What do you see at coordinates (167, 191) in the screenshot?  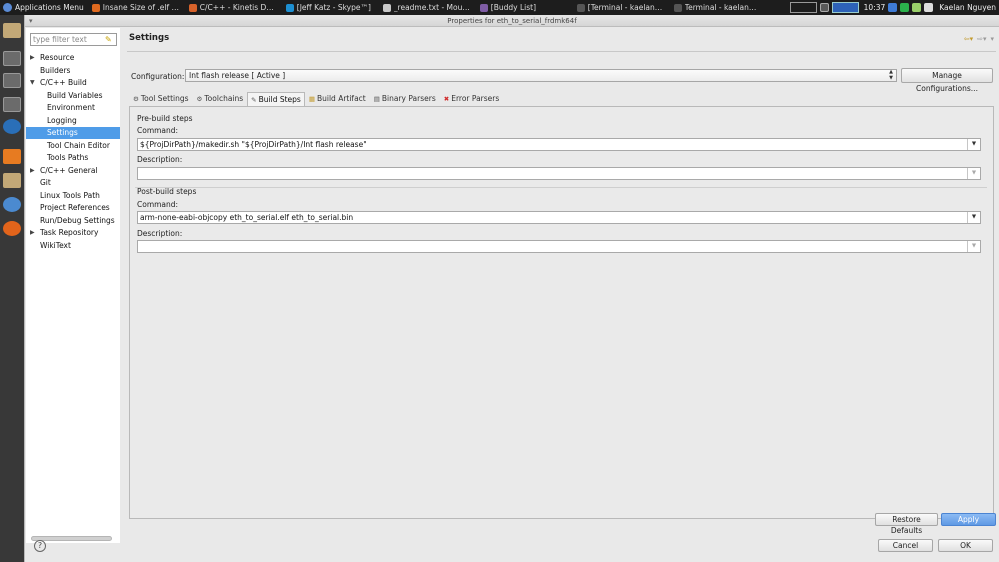 I see `postbuild-group-title: Post-build steps` at bounding box center [167, 191].